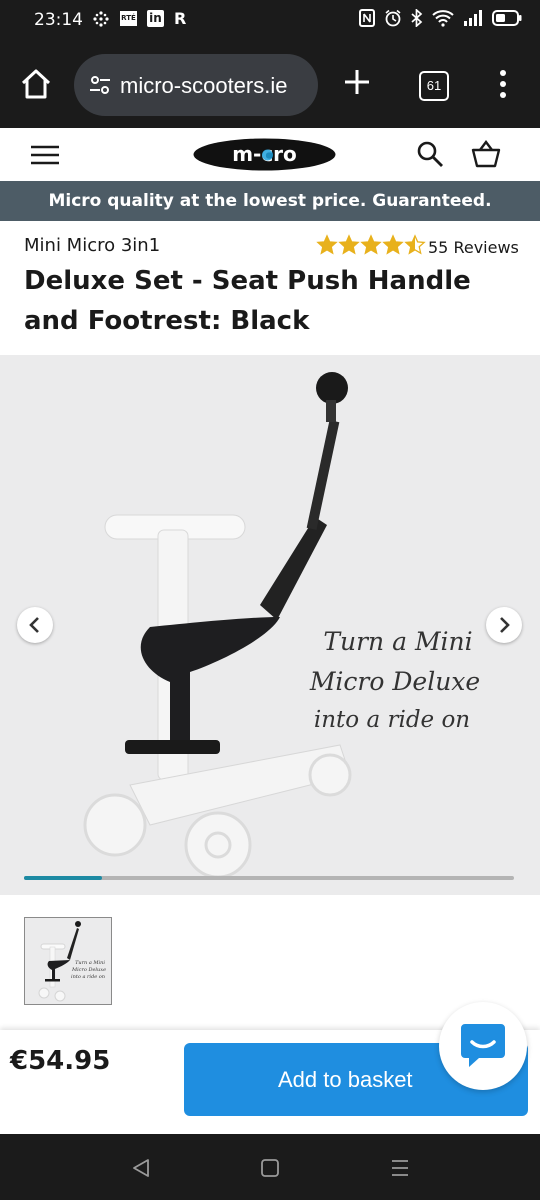 This screenshot has width=540, height=1200. Describe the element at coordinates (473, 18) in the screenshot. I see `signal-icon` at that location.